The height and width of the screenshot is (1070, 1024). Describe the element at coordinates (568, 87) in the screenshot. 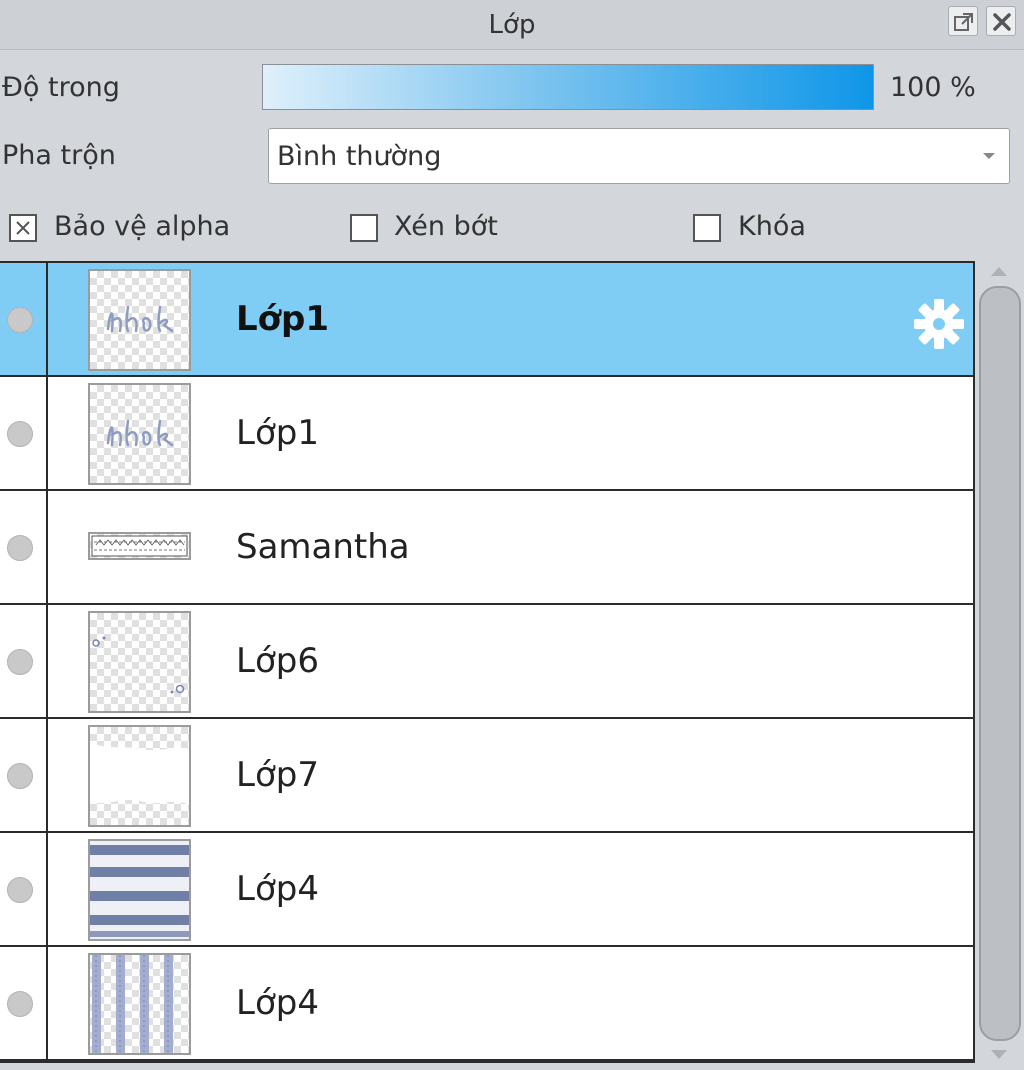

I see `opacity-slider` at that location.